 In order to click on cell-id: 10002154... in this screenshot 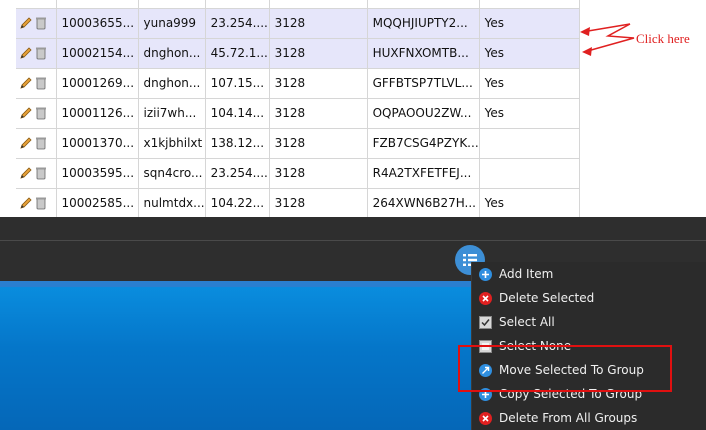, I will do `click(97, 53)`.